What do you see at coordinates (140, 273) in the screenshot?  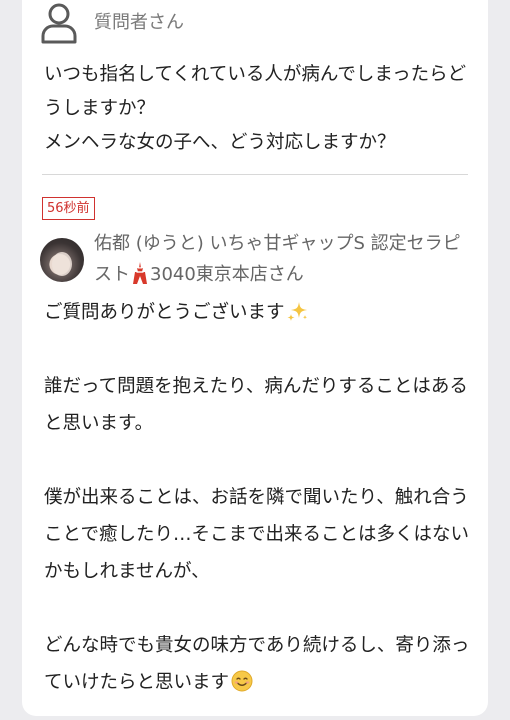 I see `tokyo-tower-icon` at bounding box center [140, 273].